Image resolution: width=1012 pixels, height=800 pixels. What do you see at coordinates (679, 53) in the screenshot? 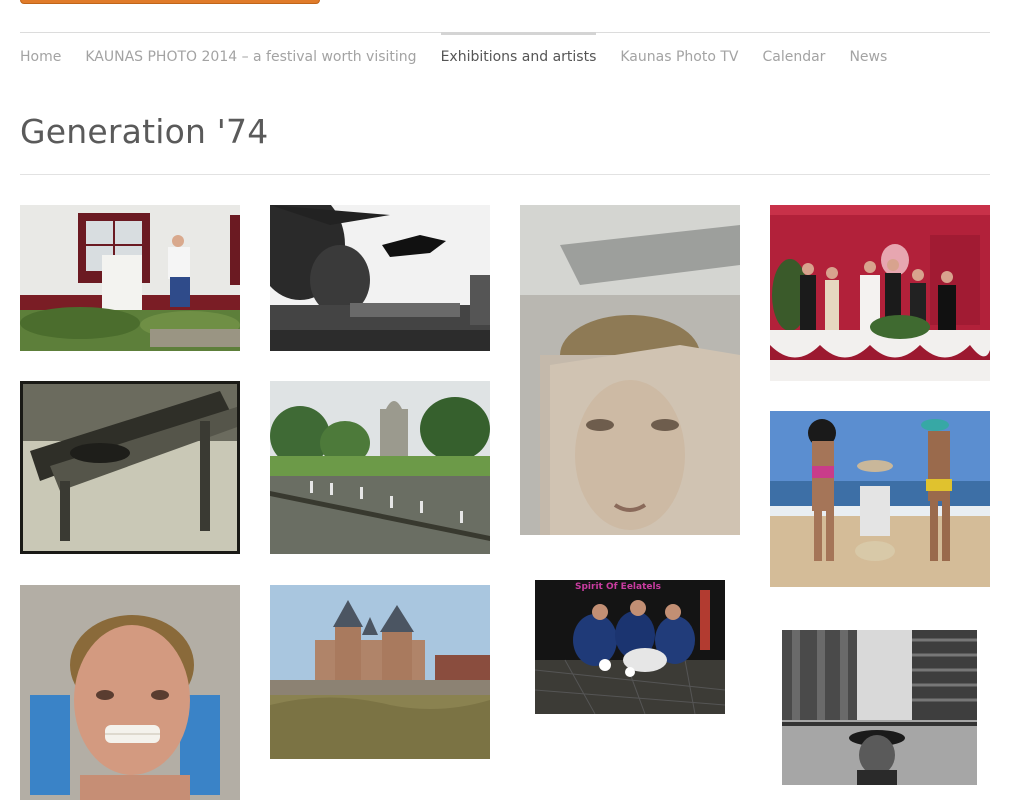
I see `nav-item-kaunas-photo-tv: Kaunas Photo TV` at bounding box center [679, 53].